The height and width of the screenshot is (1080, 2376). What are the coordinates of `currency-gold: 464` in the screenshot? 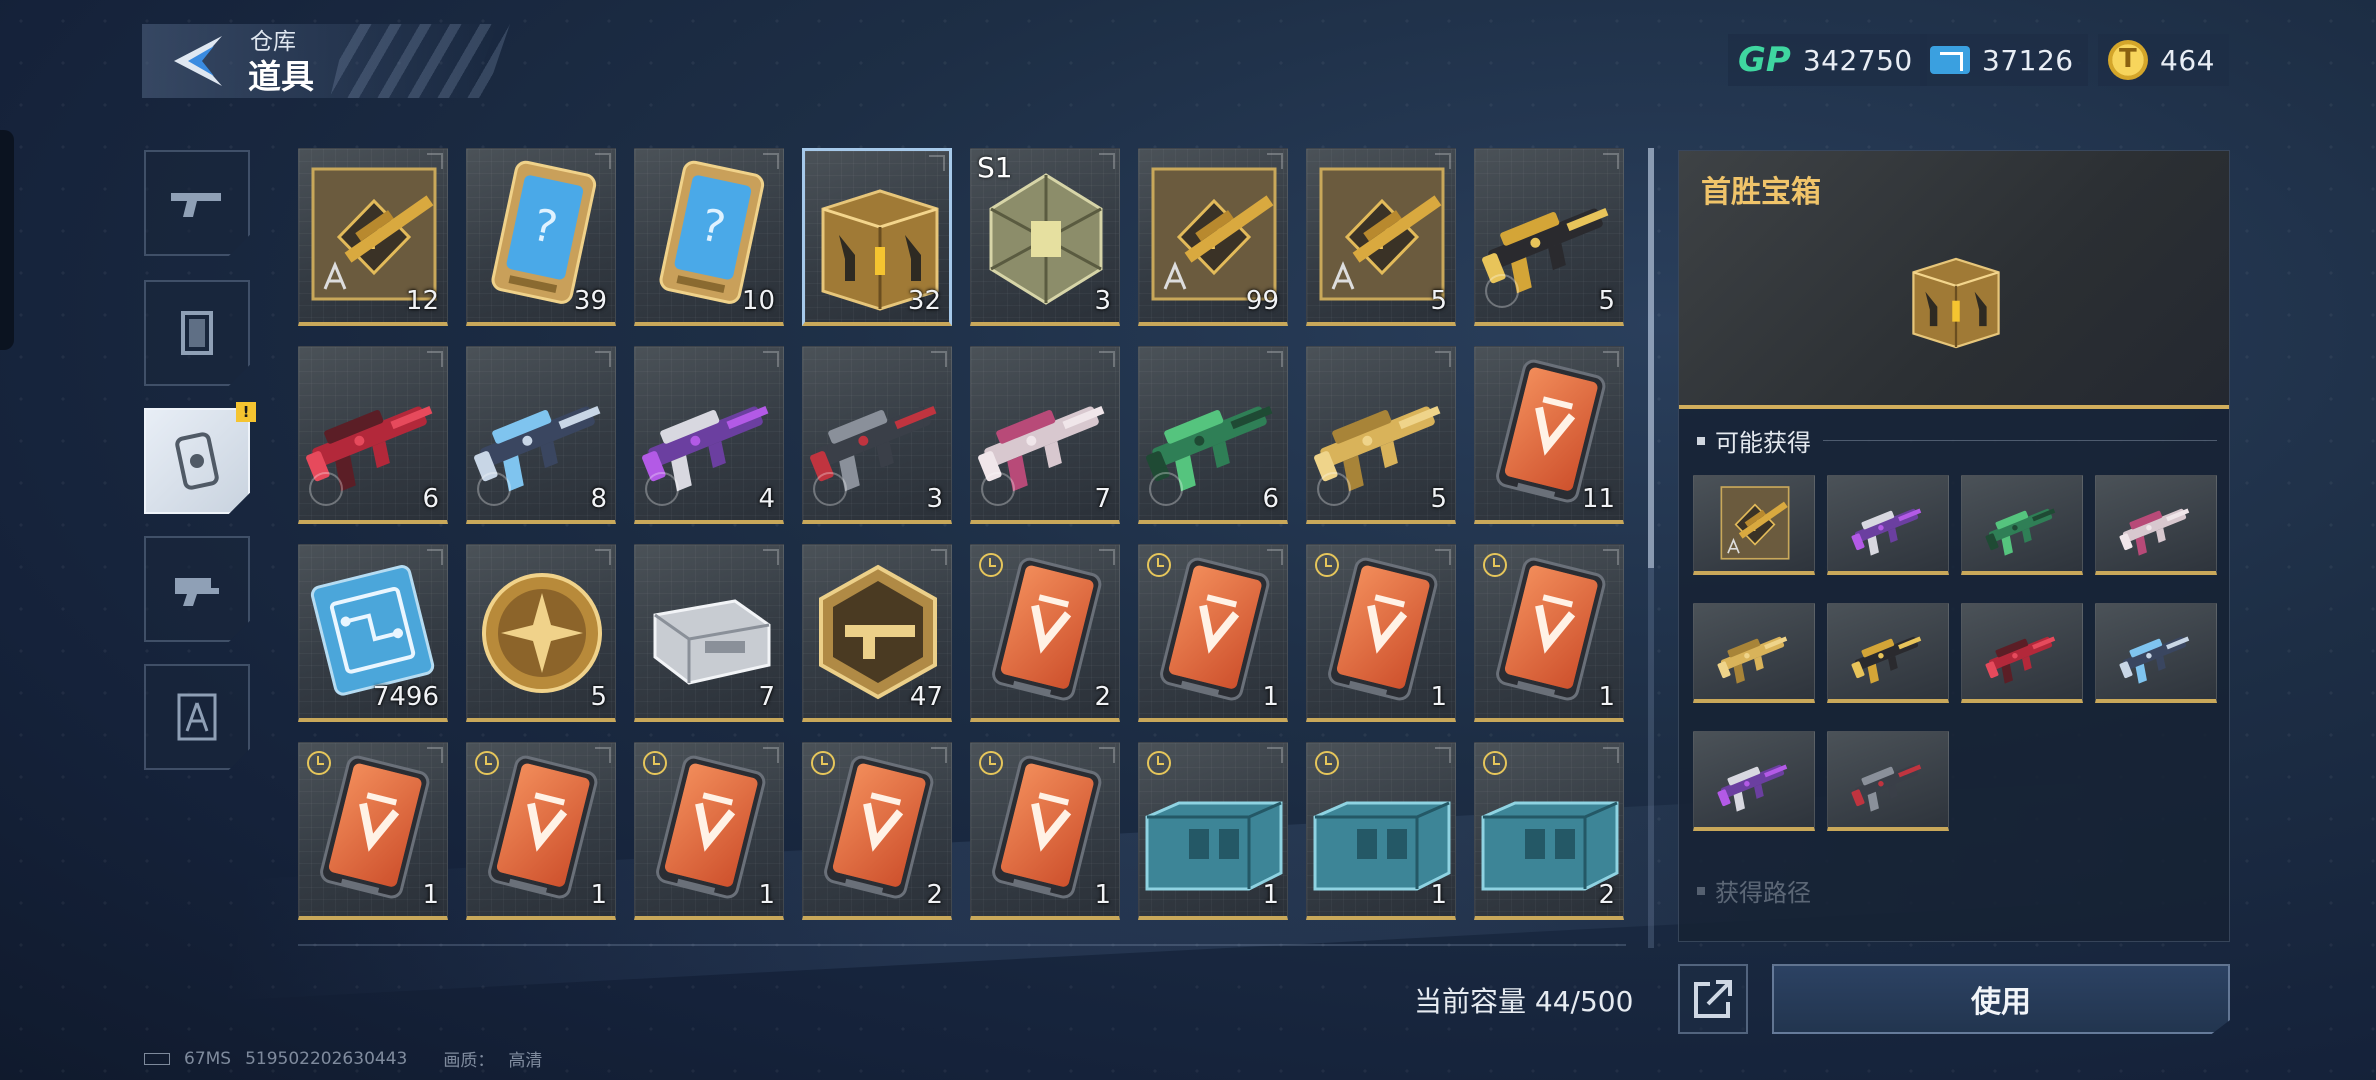 It's located at (2163, 60).